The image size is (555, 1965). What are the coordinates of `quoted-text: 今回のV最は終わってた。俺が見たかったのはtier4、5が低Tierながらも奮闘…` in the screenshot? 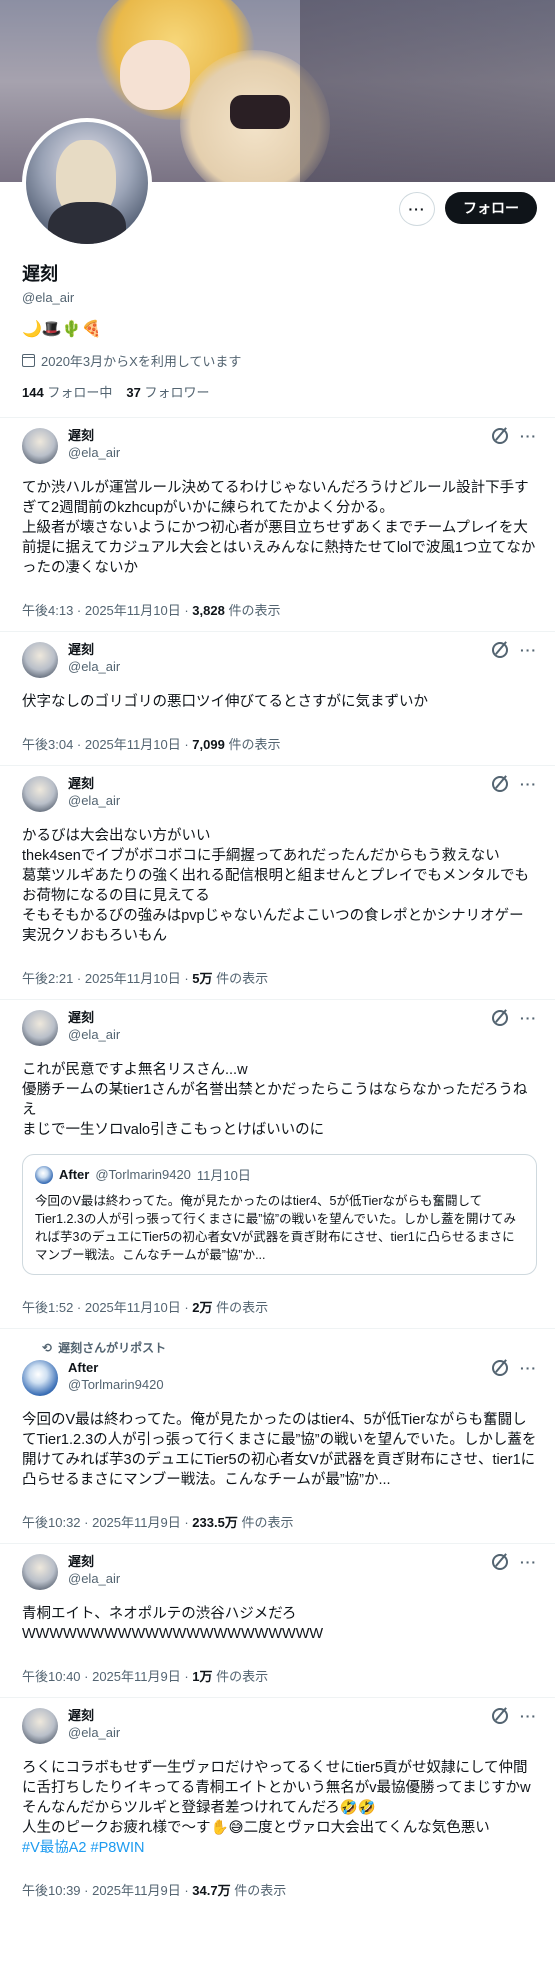 It's located at (275, 1228).